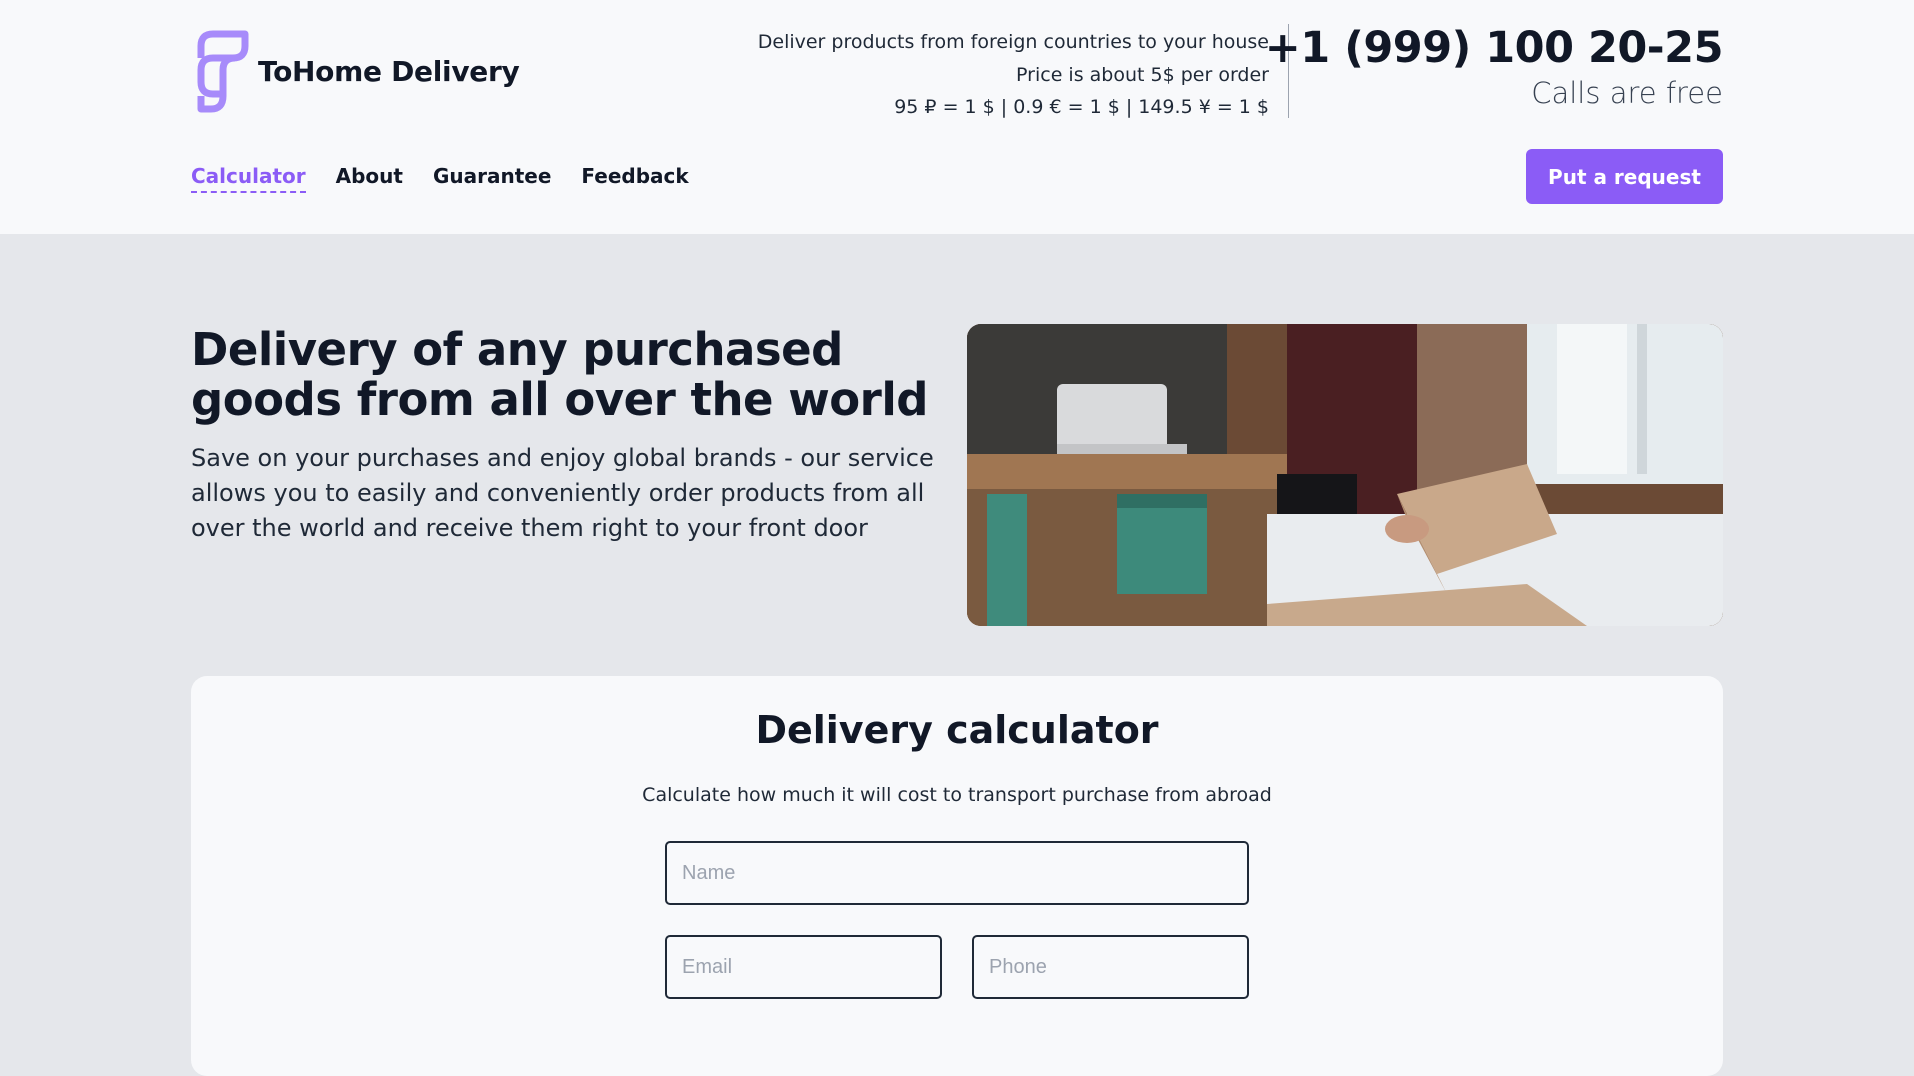 The width and height of the screenshot is (1914, 1076). What do you see at coordinates (1624, 176) in the screenshot?
I see `put-request-button: Put a request` at bounding box center [1624, 176].